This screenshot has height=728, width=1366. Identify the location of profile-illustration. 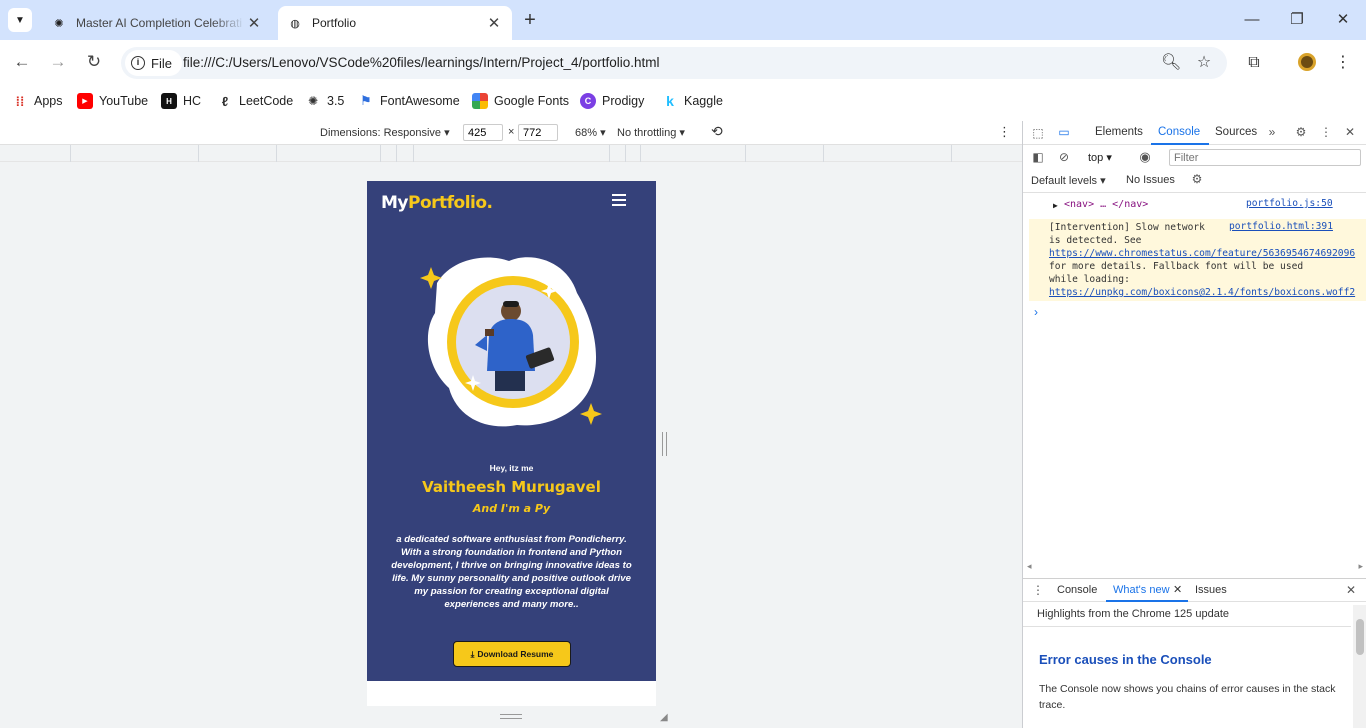
(511, 342).